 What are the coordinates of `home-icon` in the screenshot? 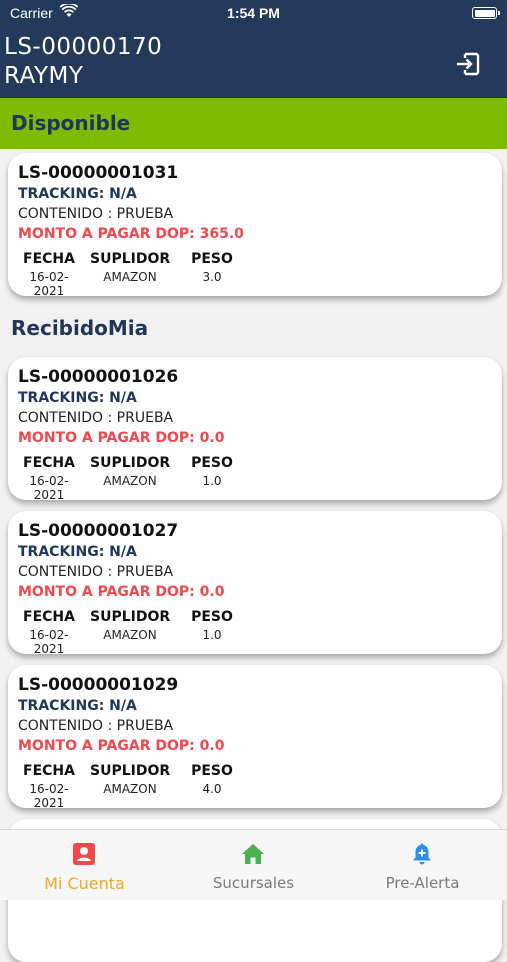 It's located at (253, 854).